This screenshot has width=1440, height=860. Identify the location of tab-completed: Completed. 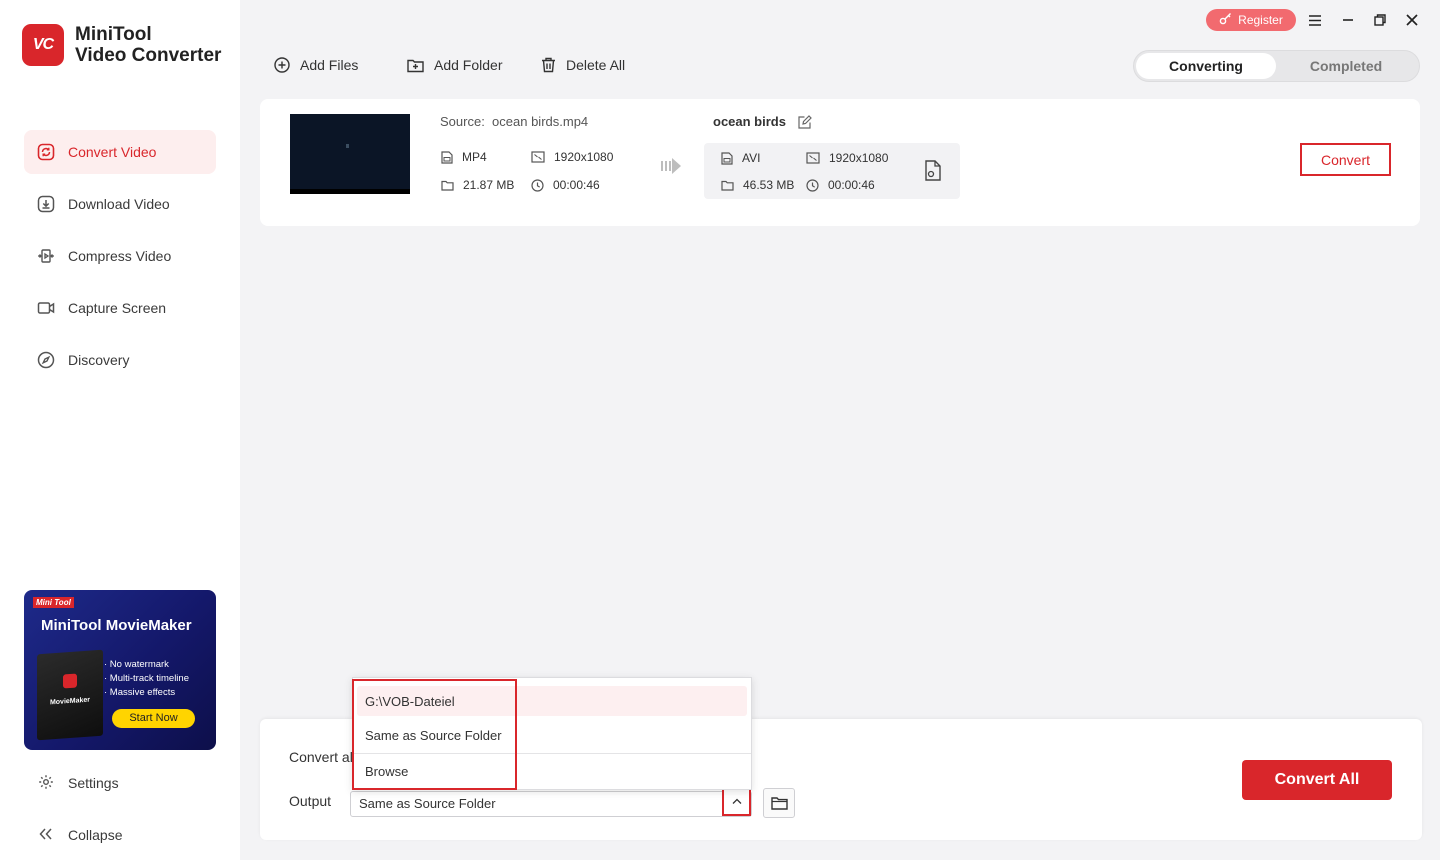
(1346, 66).